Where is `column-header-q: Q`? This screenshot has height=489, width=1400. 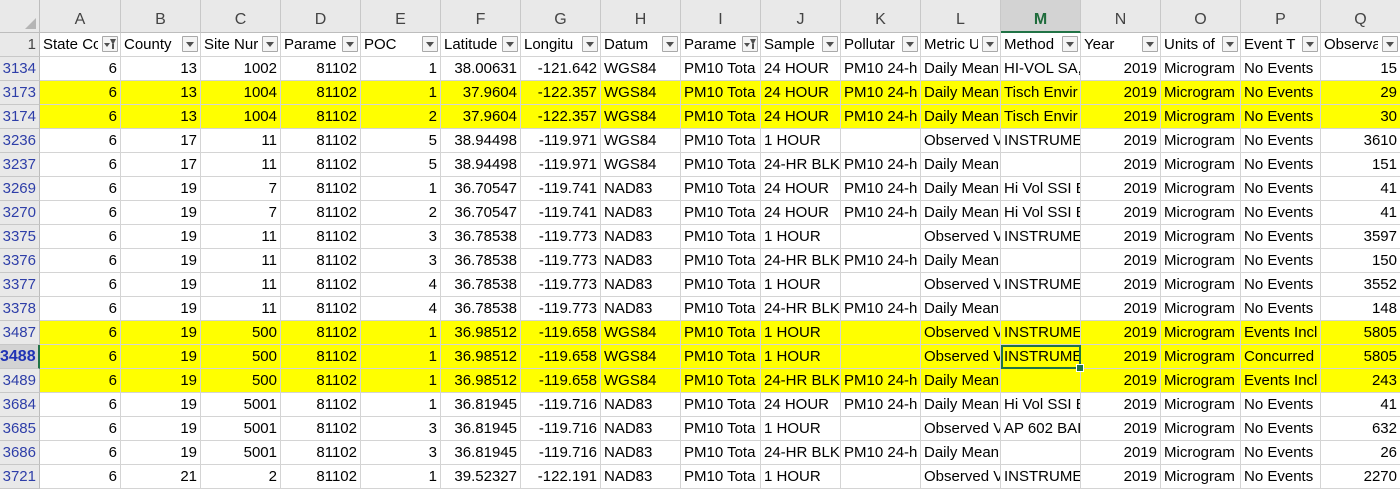 column-header-q: Q is located at coordinates (1360, 16).